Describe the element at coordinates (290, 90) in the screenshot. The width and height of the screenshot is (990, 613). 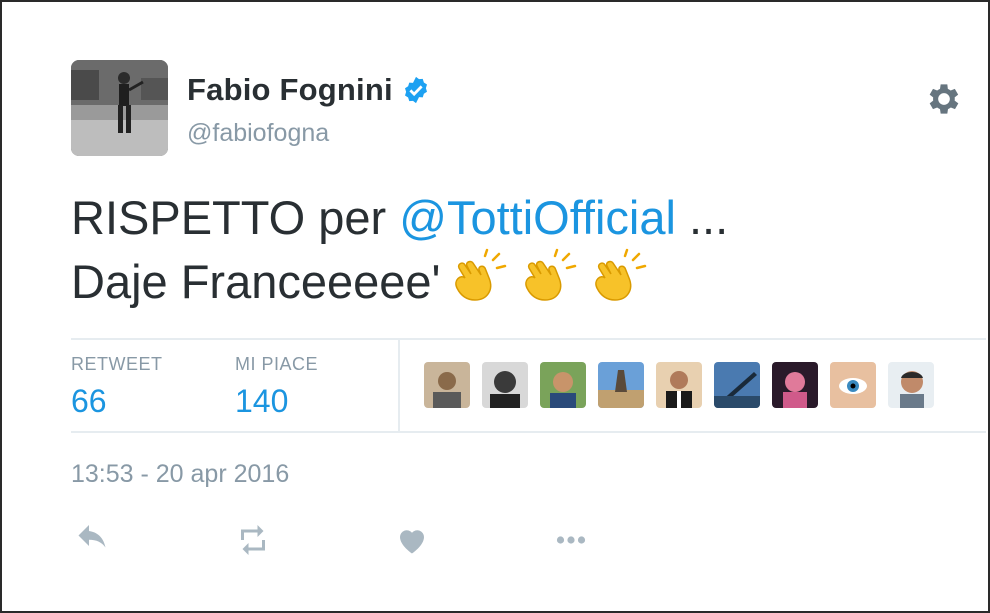
I see `user-name: Fabio Fognini` at that location.